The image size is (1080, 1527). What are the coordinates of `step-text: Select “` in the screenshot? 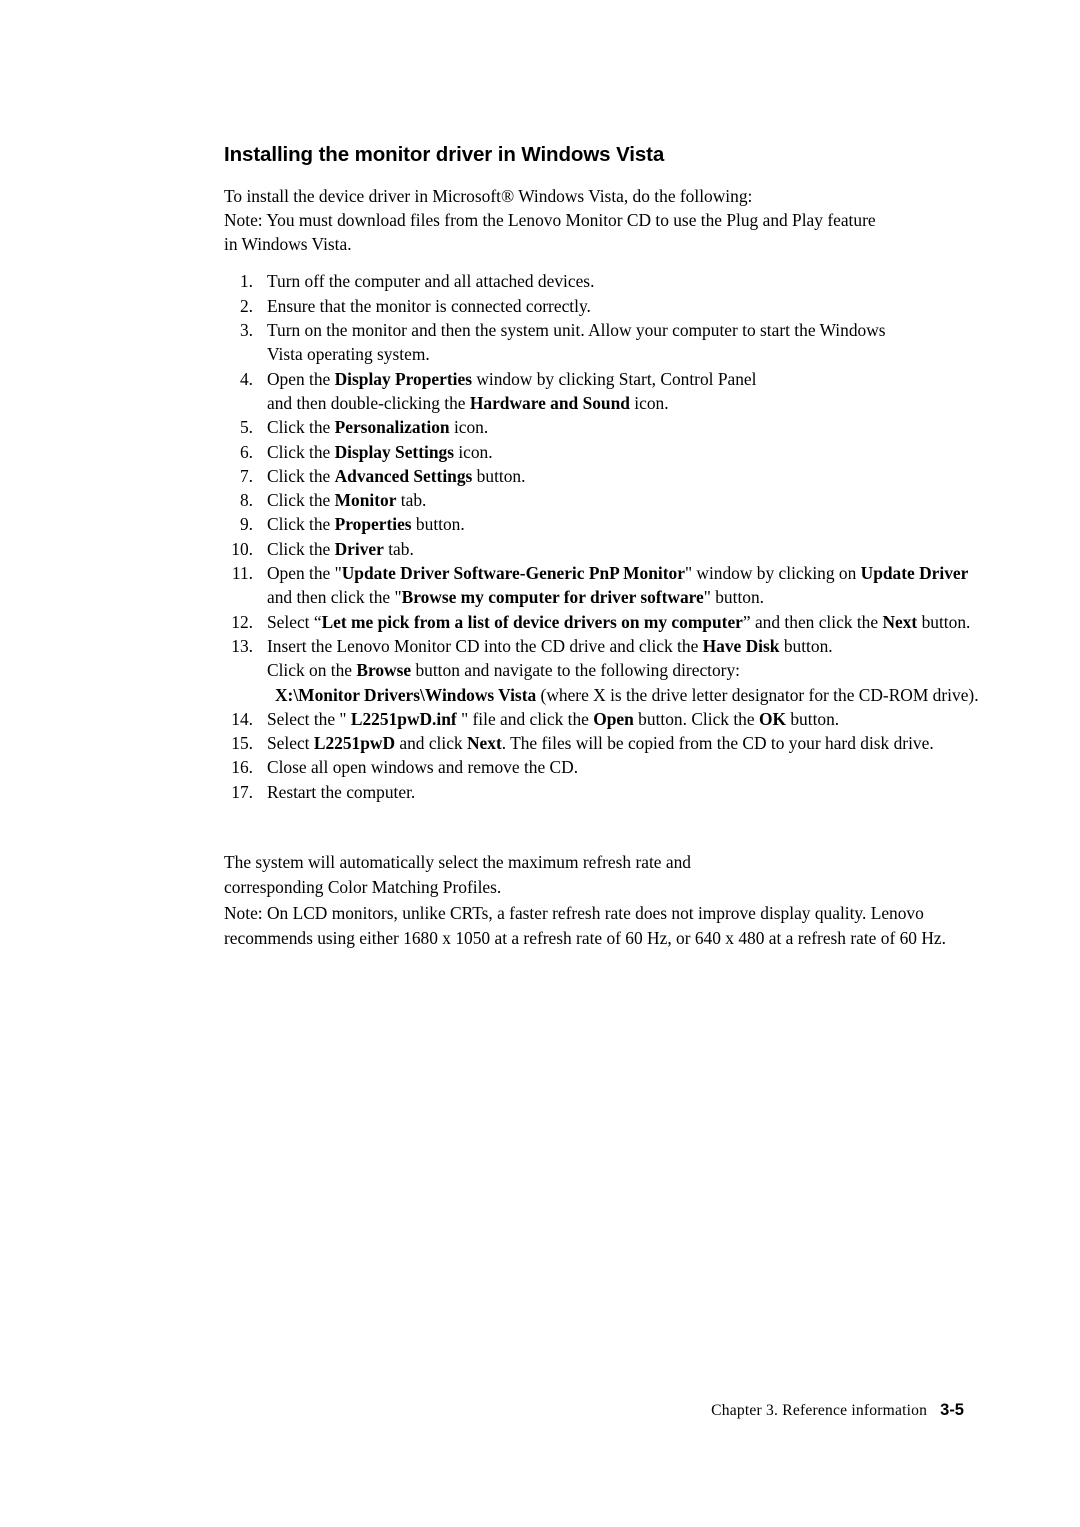 It's located at (294, 621).